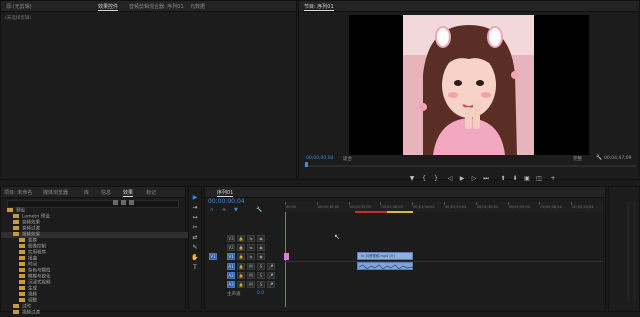 This screenshot has width=640, height=317. I want to click on delete-icon, so click(131, 202).